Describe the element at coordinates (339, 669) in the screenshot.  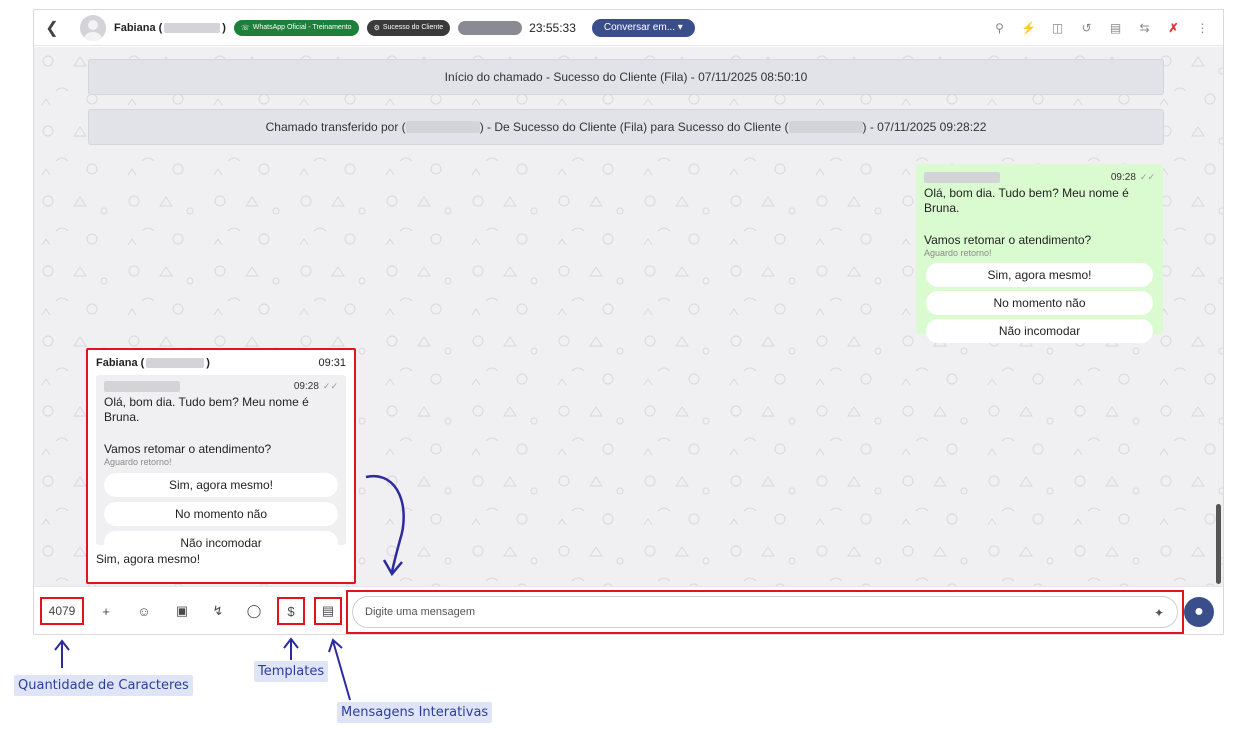
I see `interactive-arrow` at that location.